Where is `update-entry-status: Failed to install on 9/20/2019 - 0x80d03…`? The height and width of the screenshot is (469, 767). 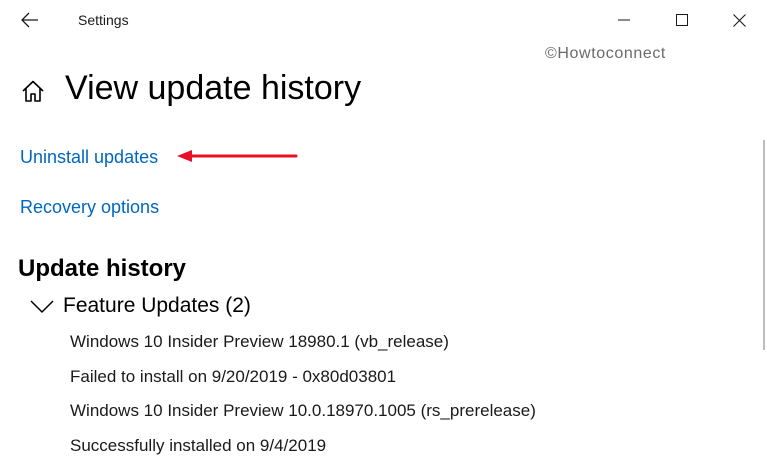 update-entry-status: Failed to install on 9/20/2019 - 0x80d03… is located at coordinates (233, 377).